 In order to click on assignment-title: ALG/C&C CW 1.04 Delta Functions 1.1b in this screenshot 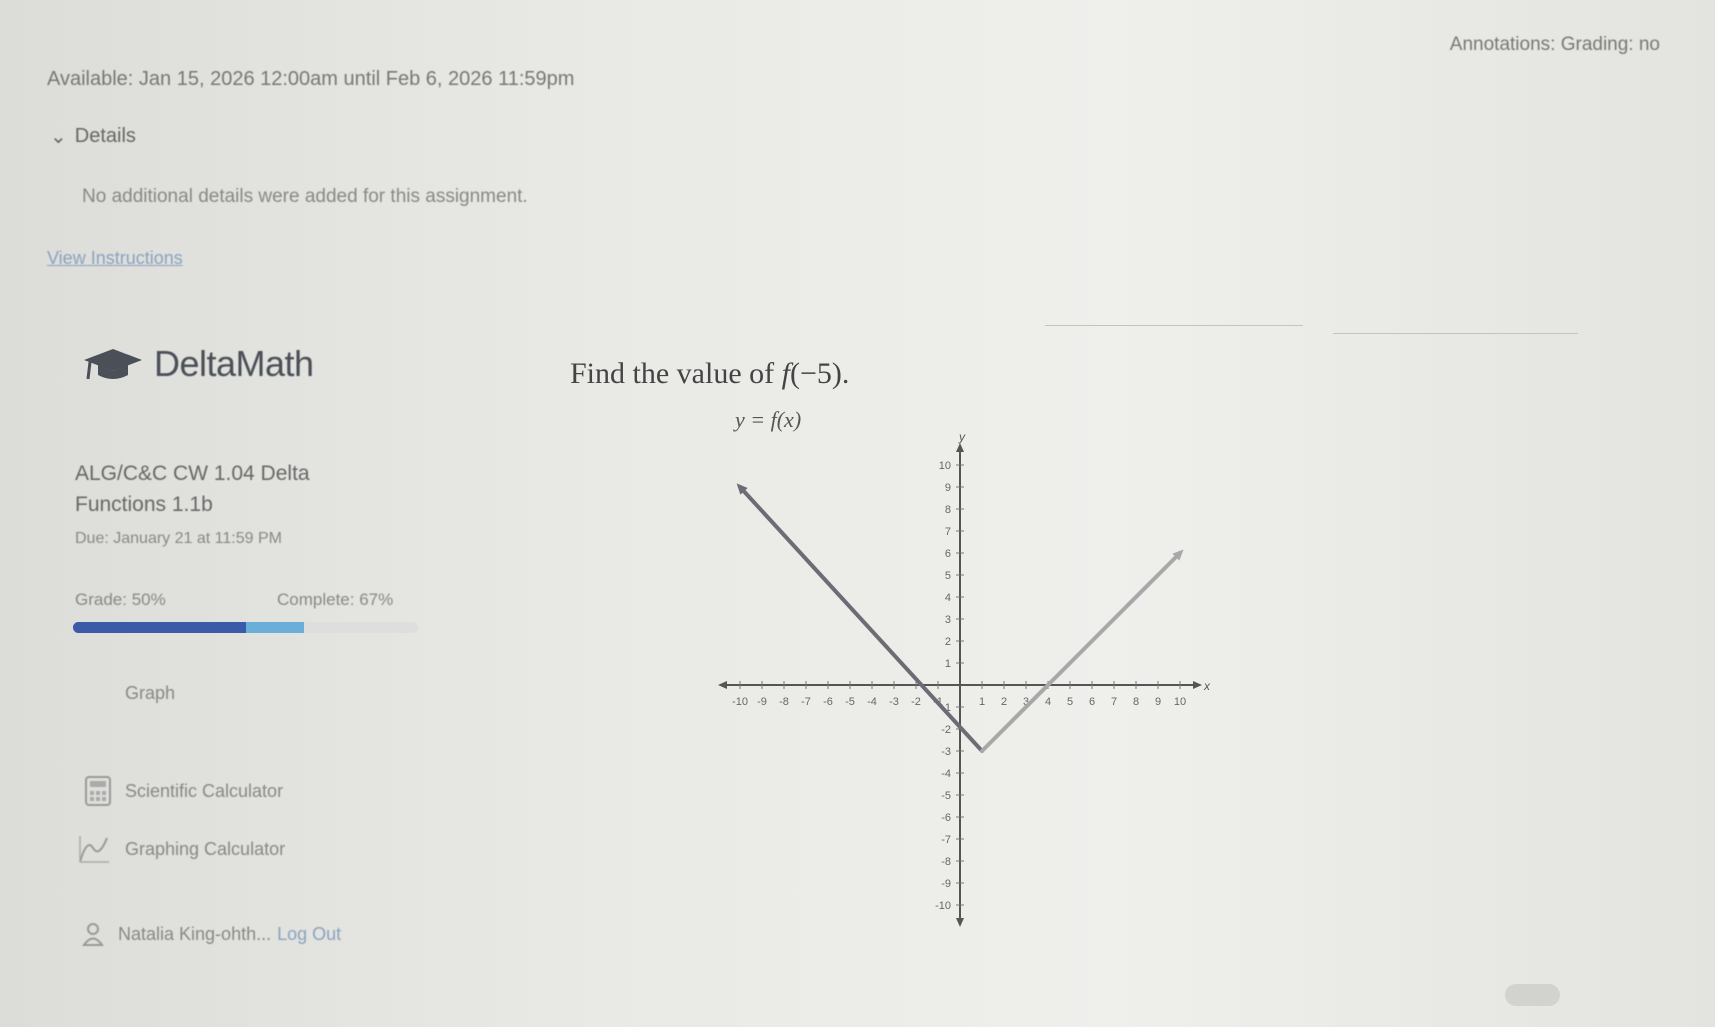, I will do `click(192, 489)`.